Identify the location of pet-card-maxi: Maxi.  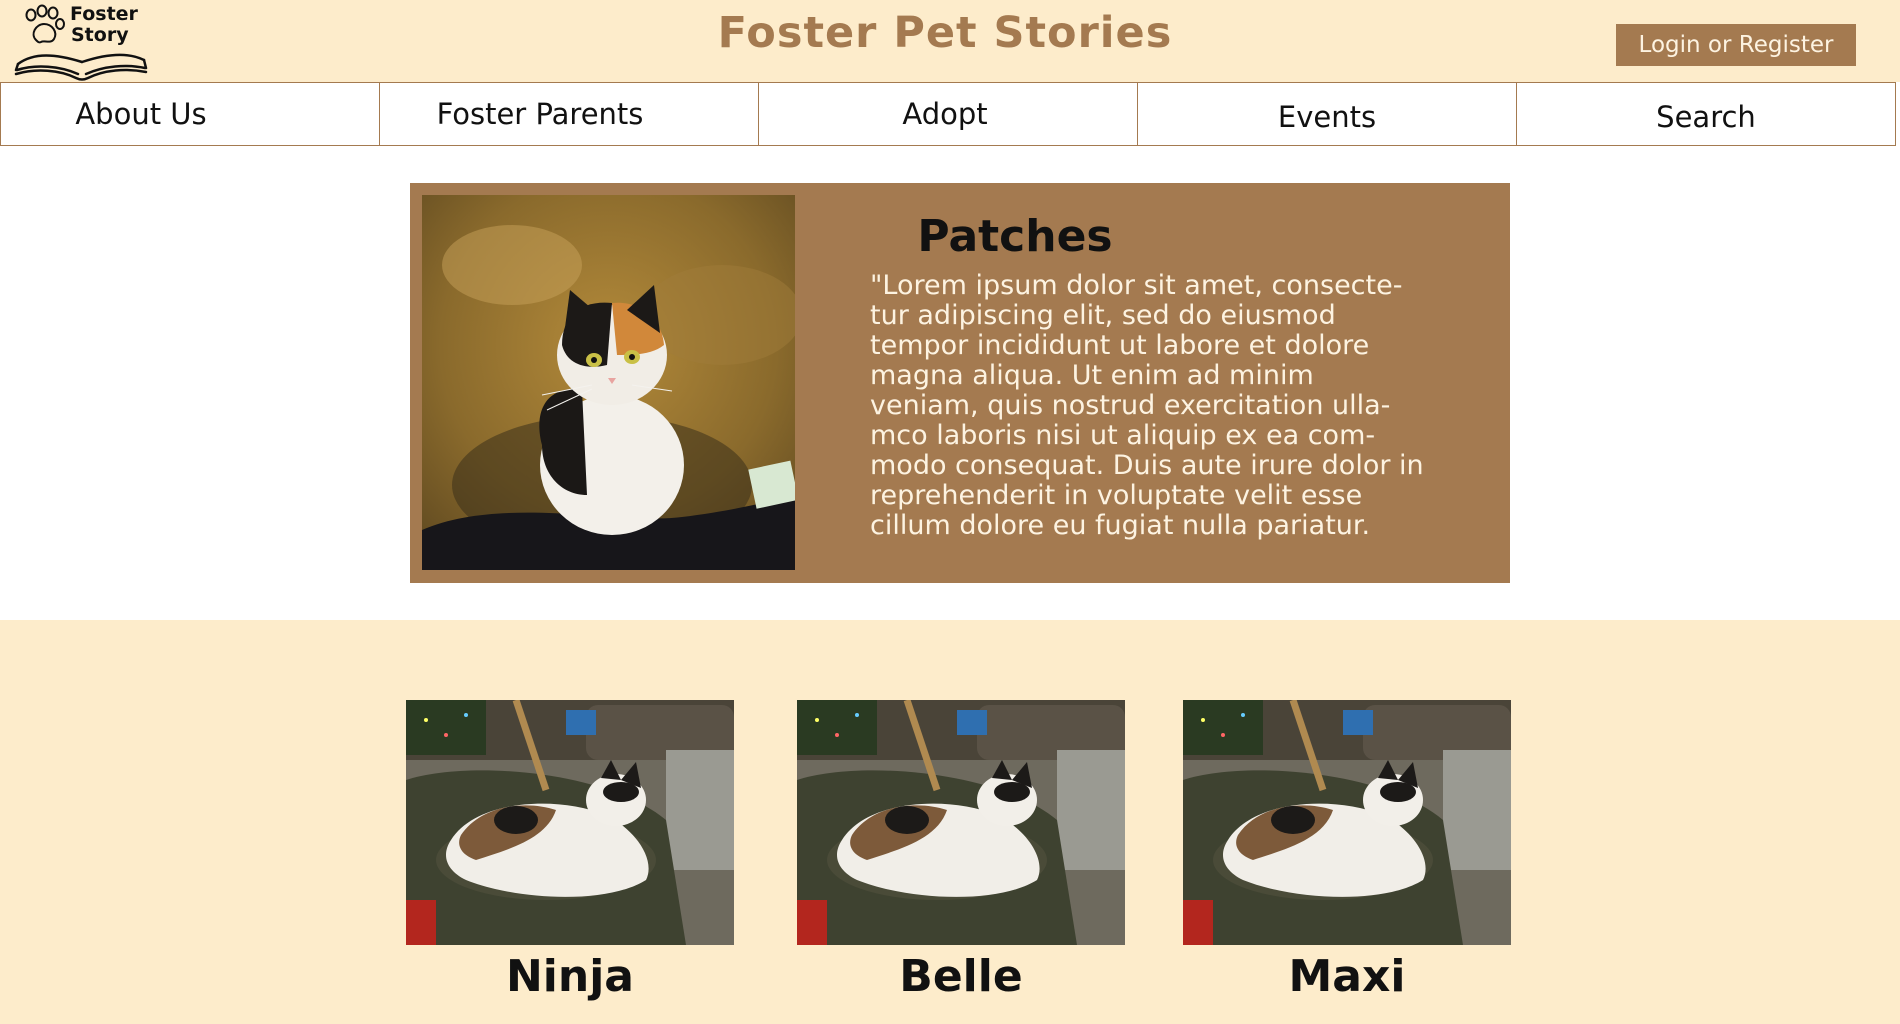
(1347, 851).